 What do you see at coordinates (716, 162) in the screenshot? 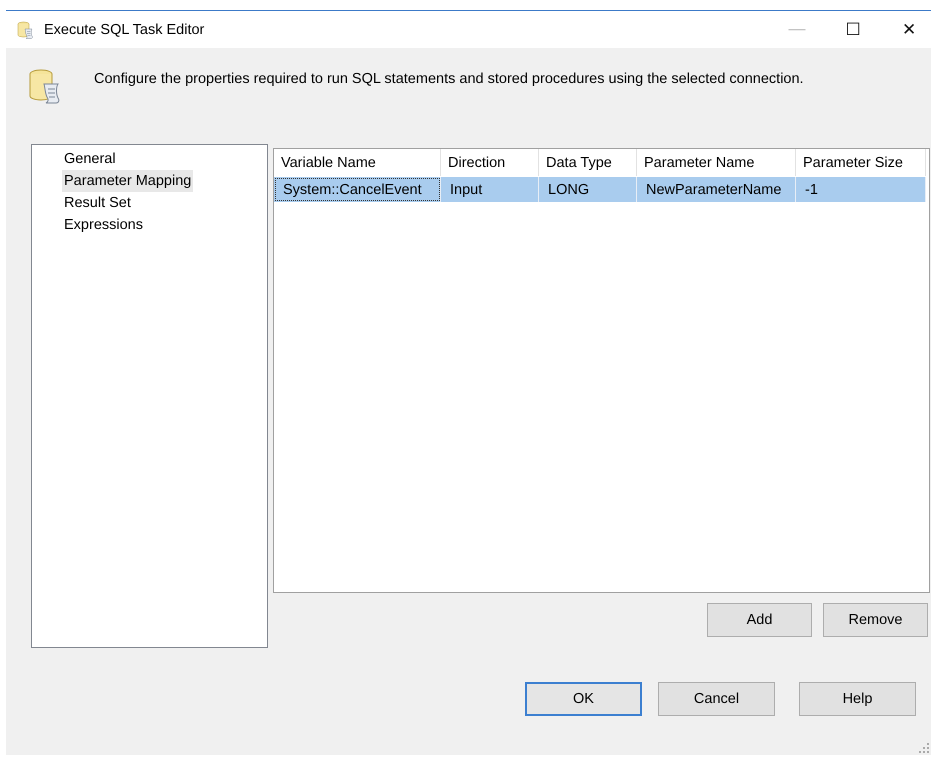
I see `column-header: Parameter Name` at bounding box center [716, 162].